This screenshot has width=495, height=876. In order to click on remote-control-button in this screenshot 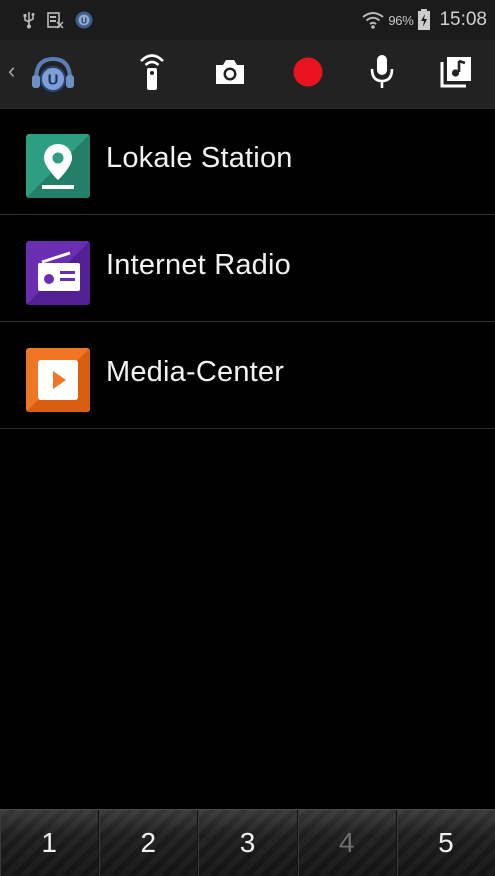, I will do `click(152, 74)`.